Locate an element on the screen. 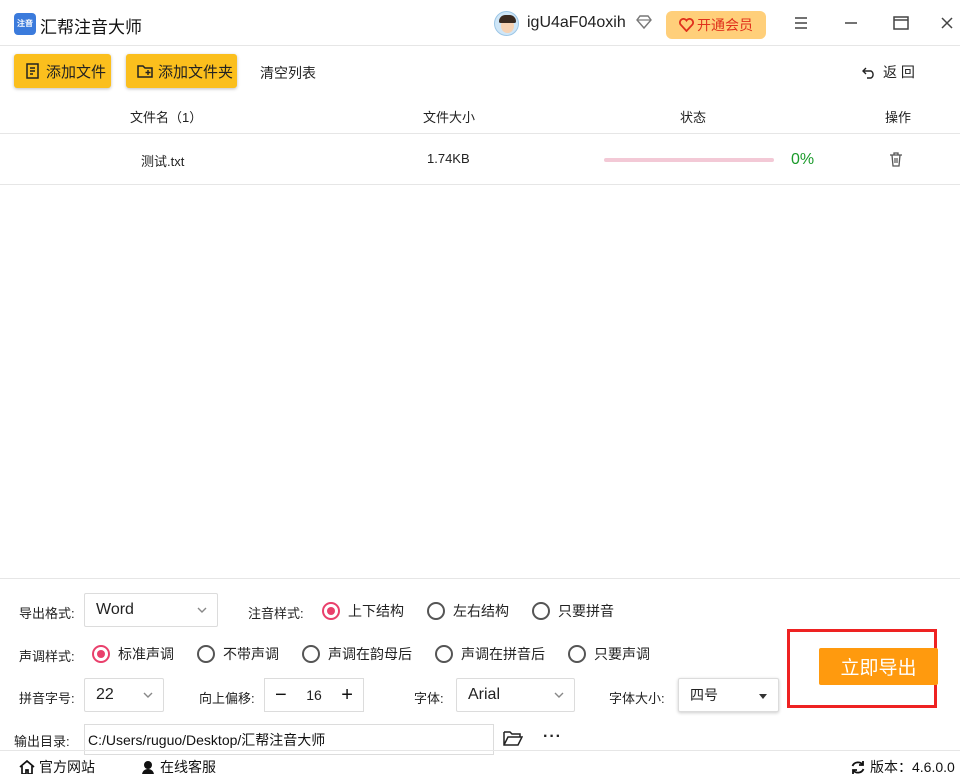 The width and height of the screenshot is (960, 774). vip-label: 开通会员 is located at coordinates (725, 25).